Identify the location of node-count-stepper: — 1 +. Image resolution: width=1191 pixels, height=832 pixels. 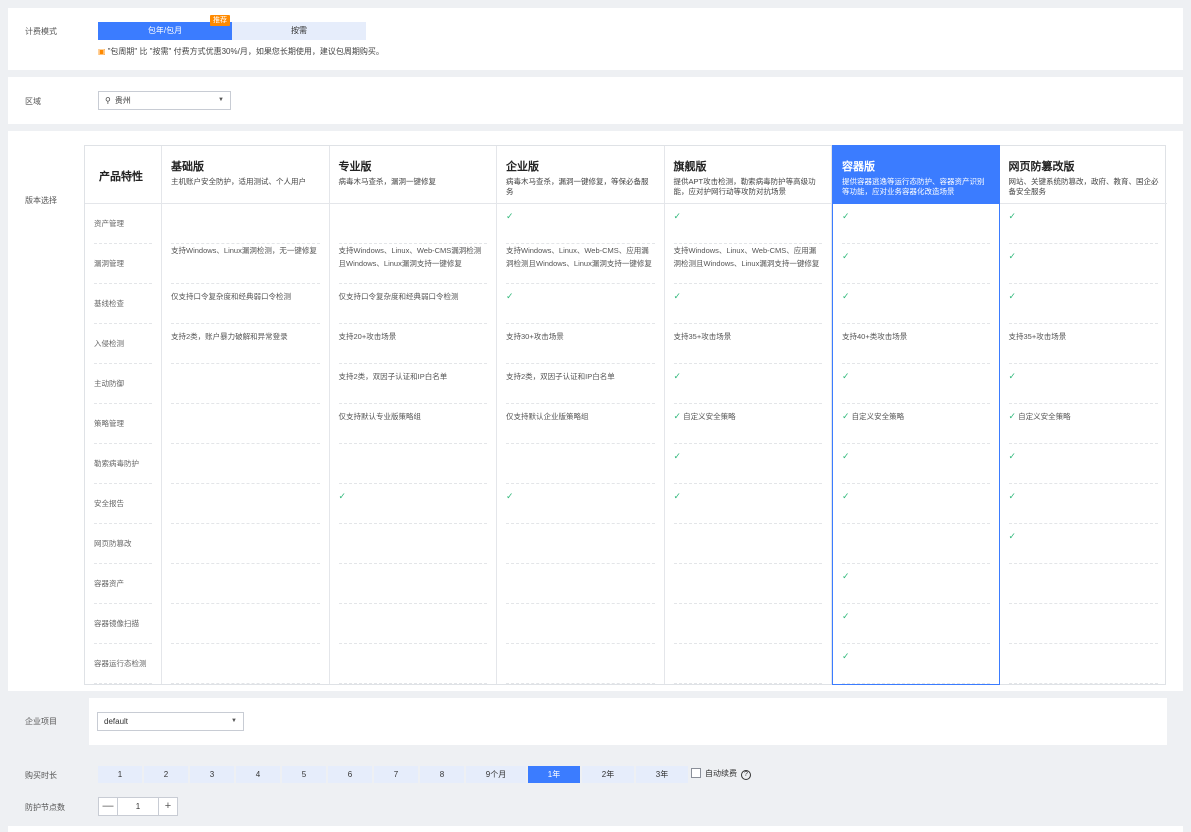
(138, 806).